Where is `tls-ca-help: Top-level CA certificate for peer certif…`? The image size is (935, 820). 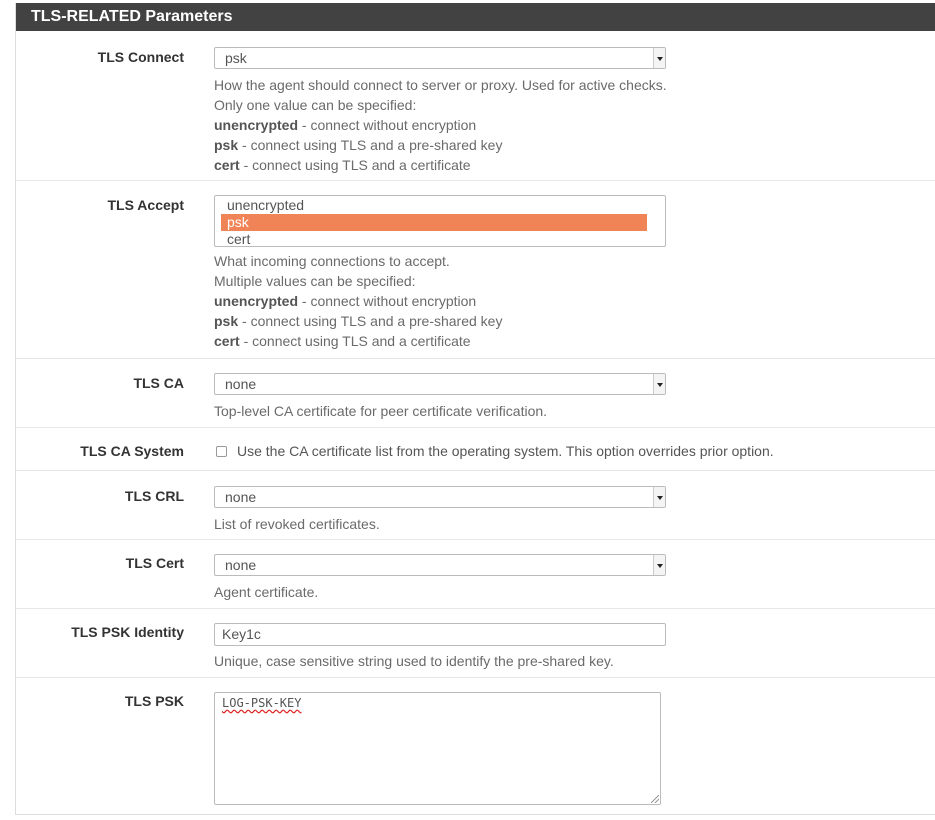
tls-ca-help: Top-level CA certificate for peer certif… is located at coordinates (381, 411).